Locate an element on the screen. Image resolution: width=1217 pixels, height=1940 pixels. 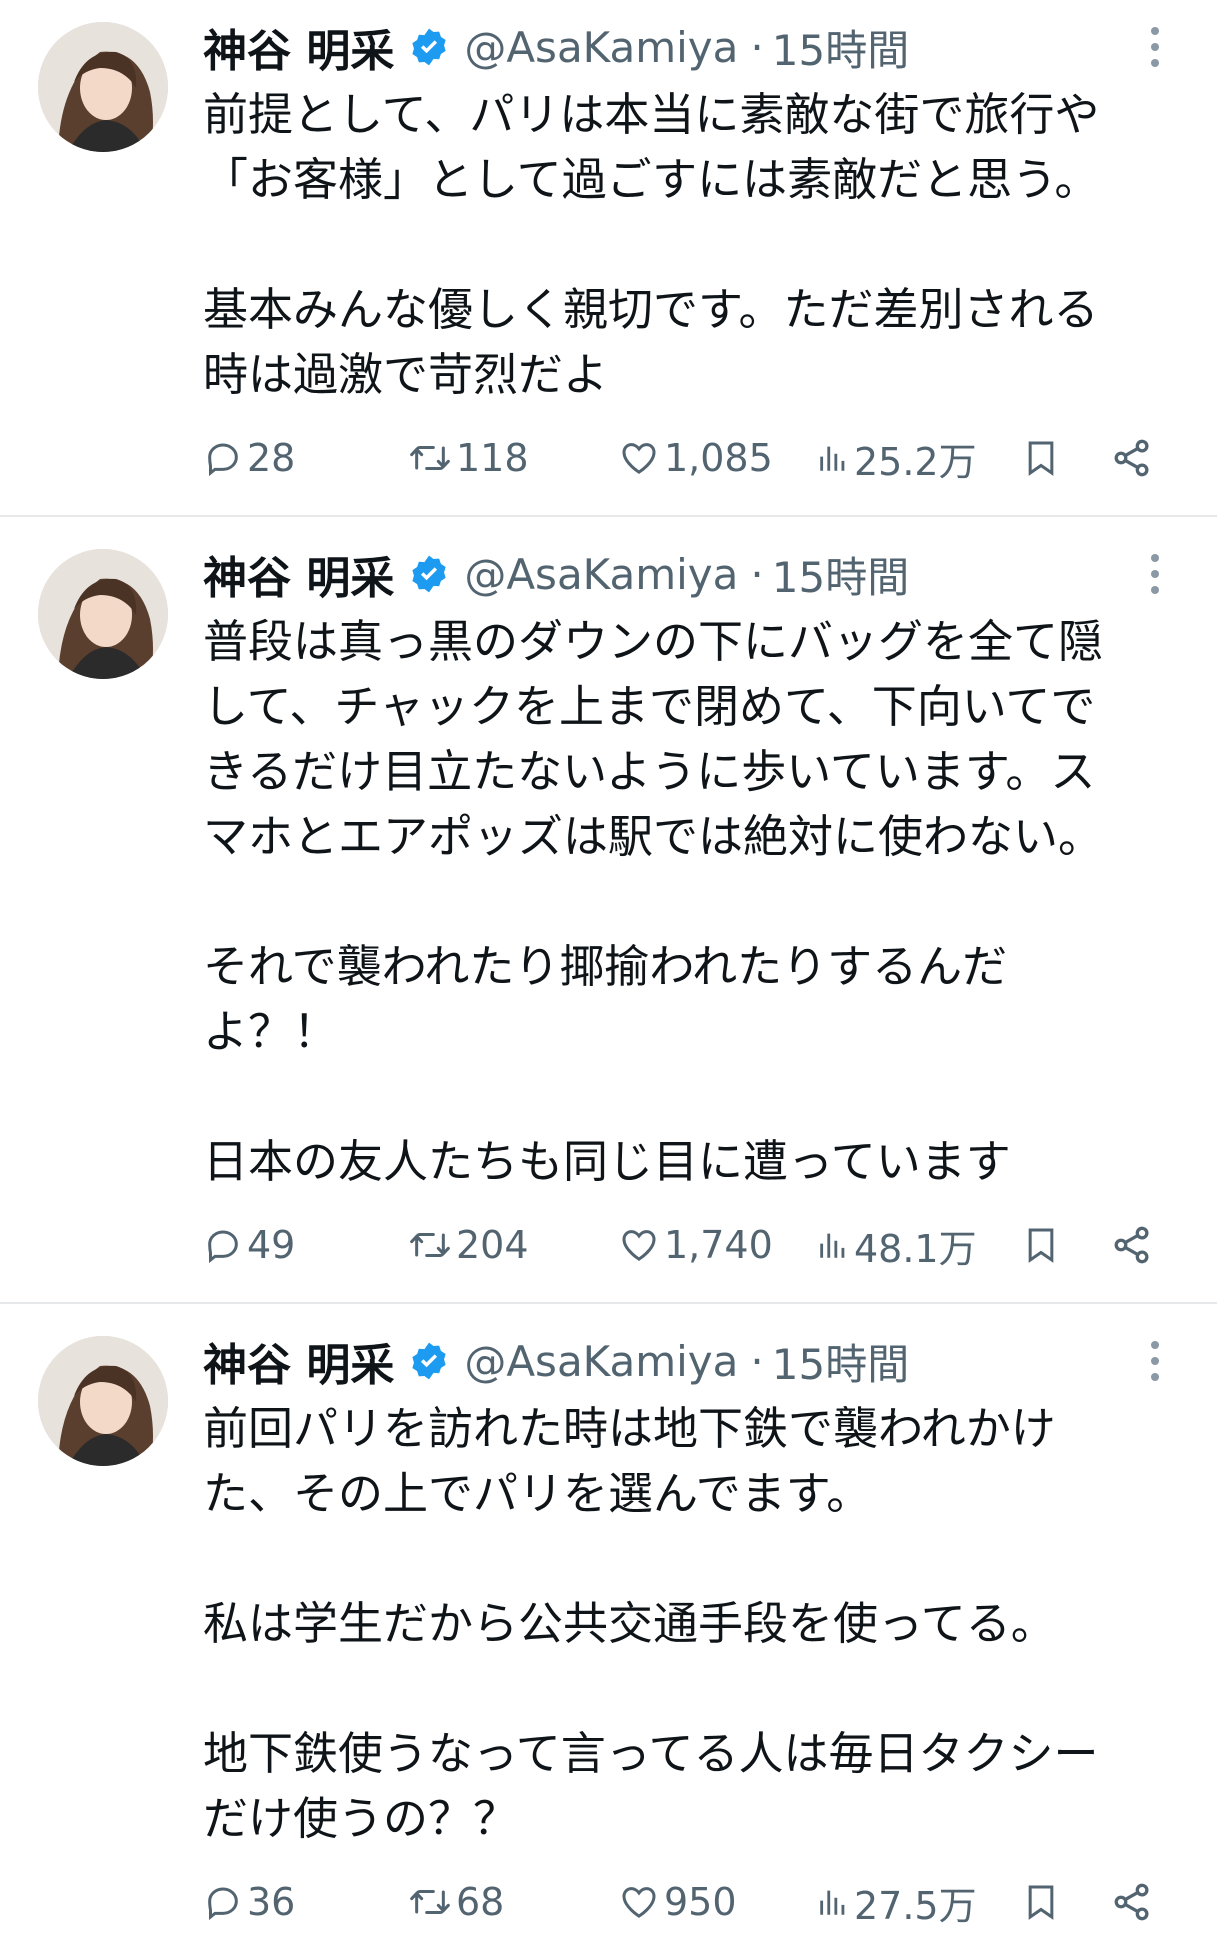
tweet-line: マホとエアポッズは駅では絶対に使わない。 is located at coordinates (653, 836).